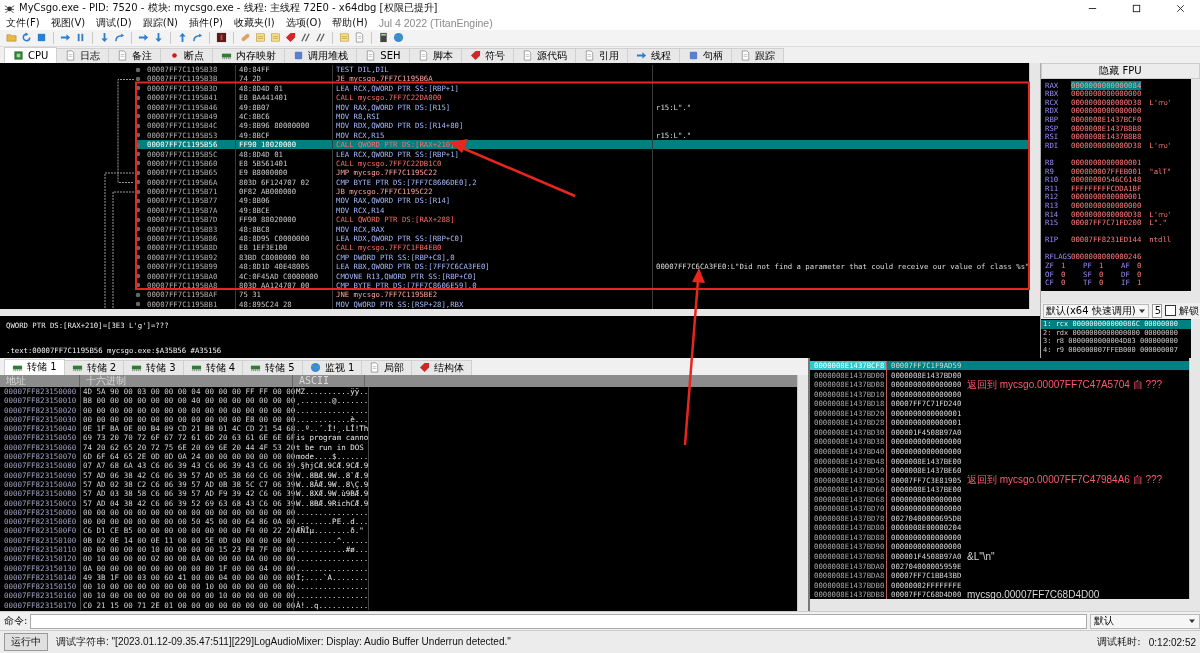 The width and height of the screenshot is (1200, 653). Describe the element at coordinates (653, 55) in the screenshot. I see `tab: 线程` at that location.